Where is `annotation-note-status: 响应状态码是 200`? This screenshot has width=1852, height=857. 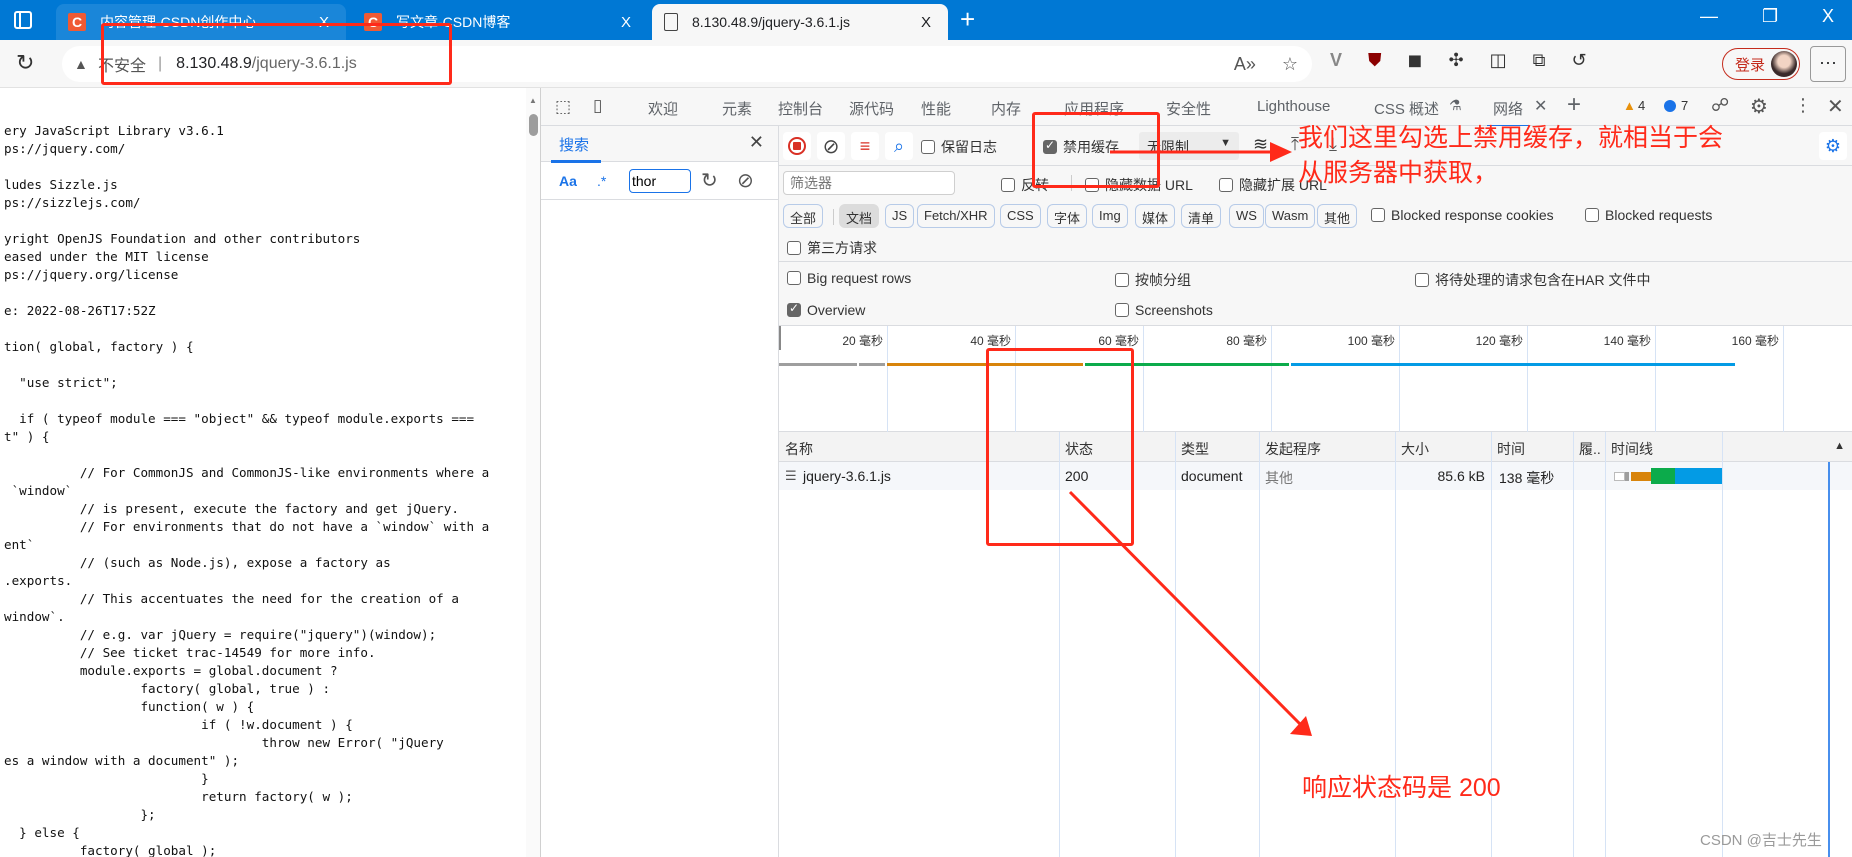 annotation-note-status: 响应状态码是 200 is located at coordinates (1401, 788).